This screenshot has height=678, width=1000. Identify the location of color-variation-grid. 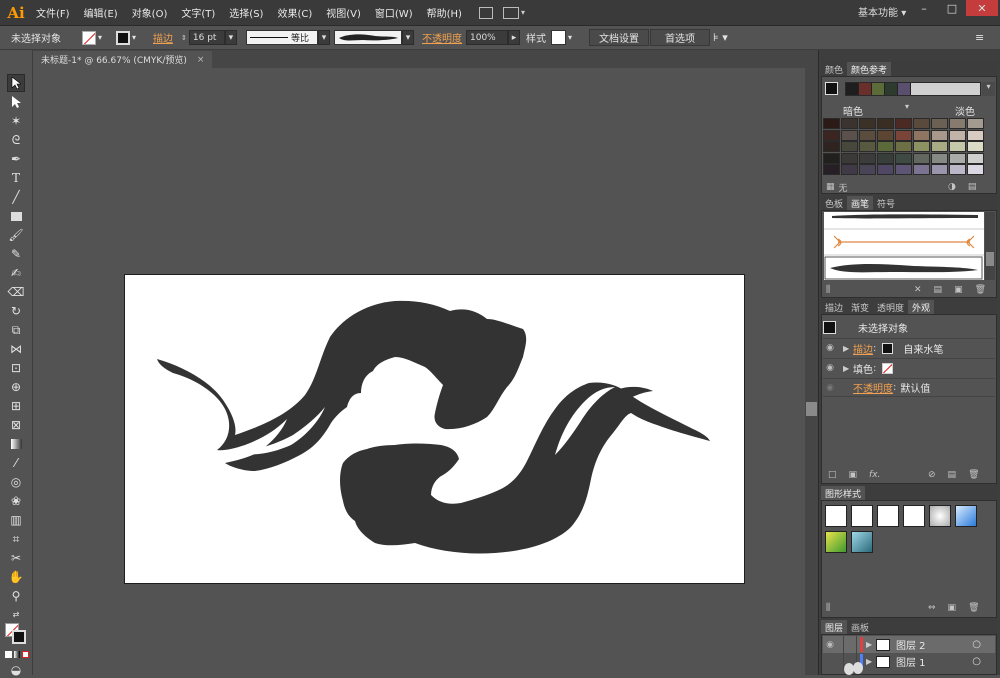
(905, 147).